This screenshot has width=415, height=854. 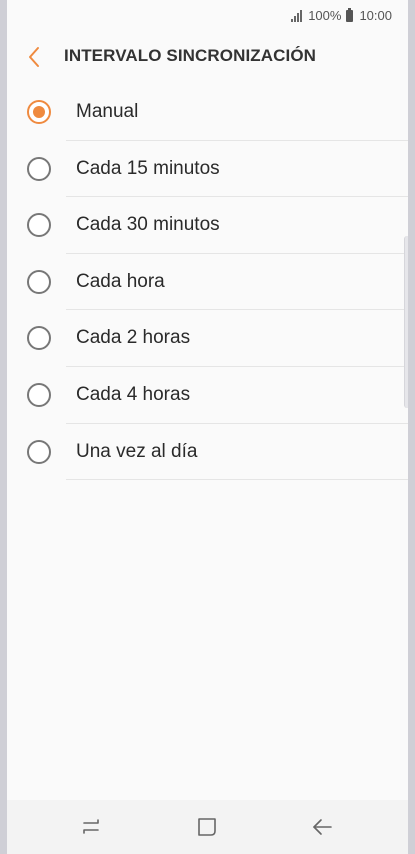 I want to click on battery-icon, so click(x=350, y=14).